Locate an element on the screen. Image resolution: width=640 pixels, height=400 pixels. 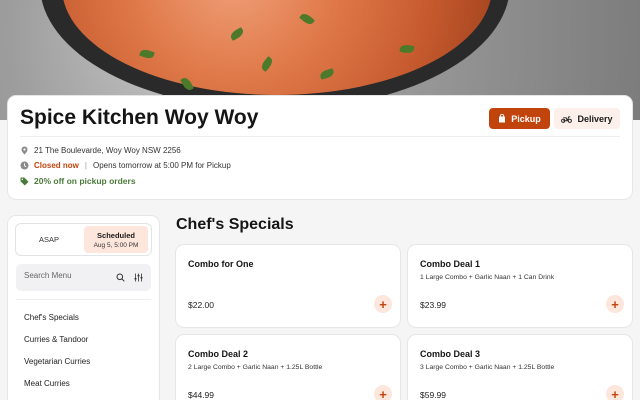
category-chefs-specials: Chef's Specials is located at coordinates (51, 317).